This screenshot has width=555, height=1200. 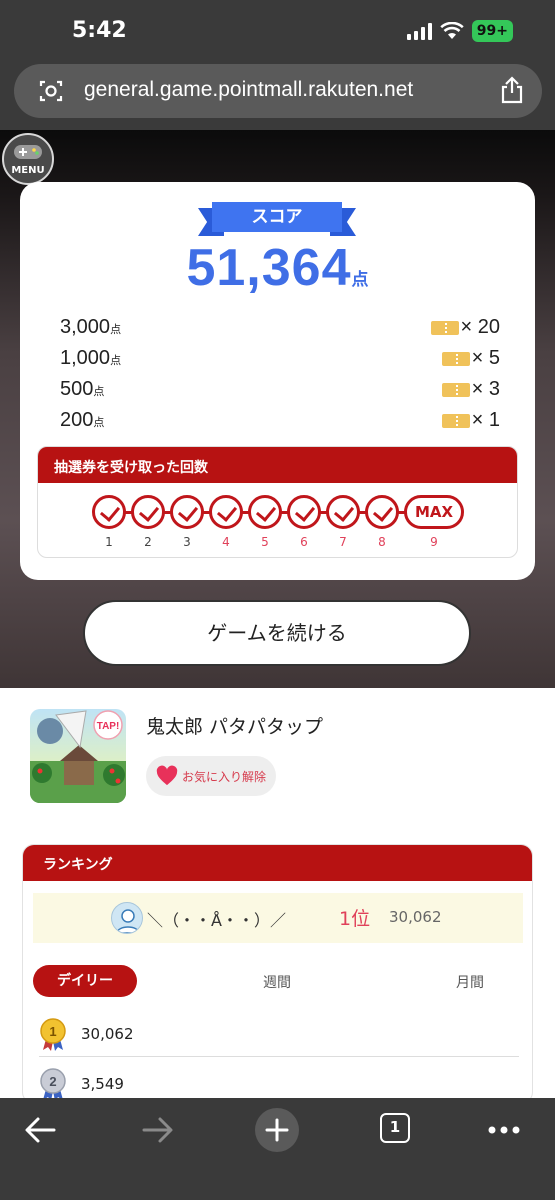 I want to click on gold-medal-icon: 1, so click(x=53, y=1034).